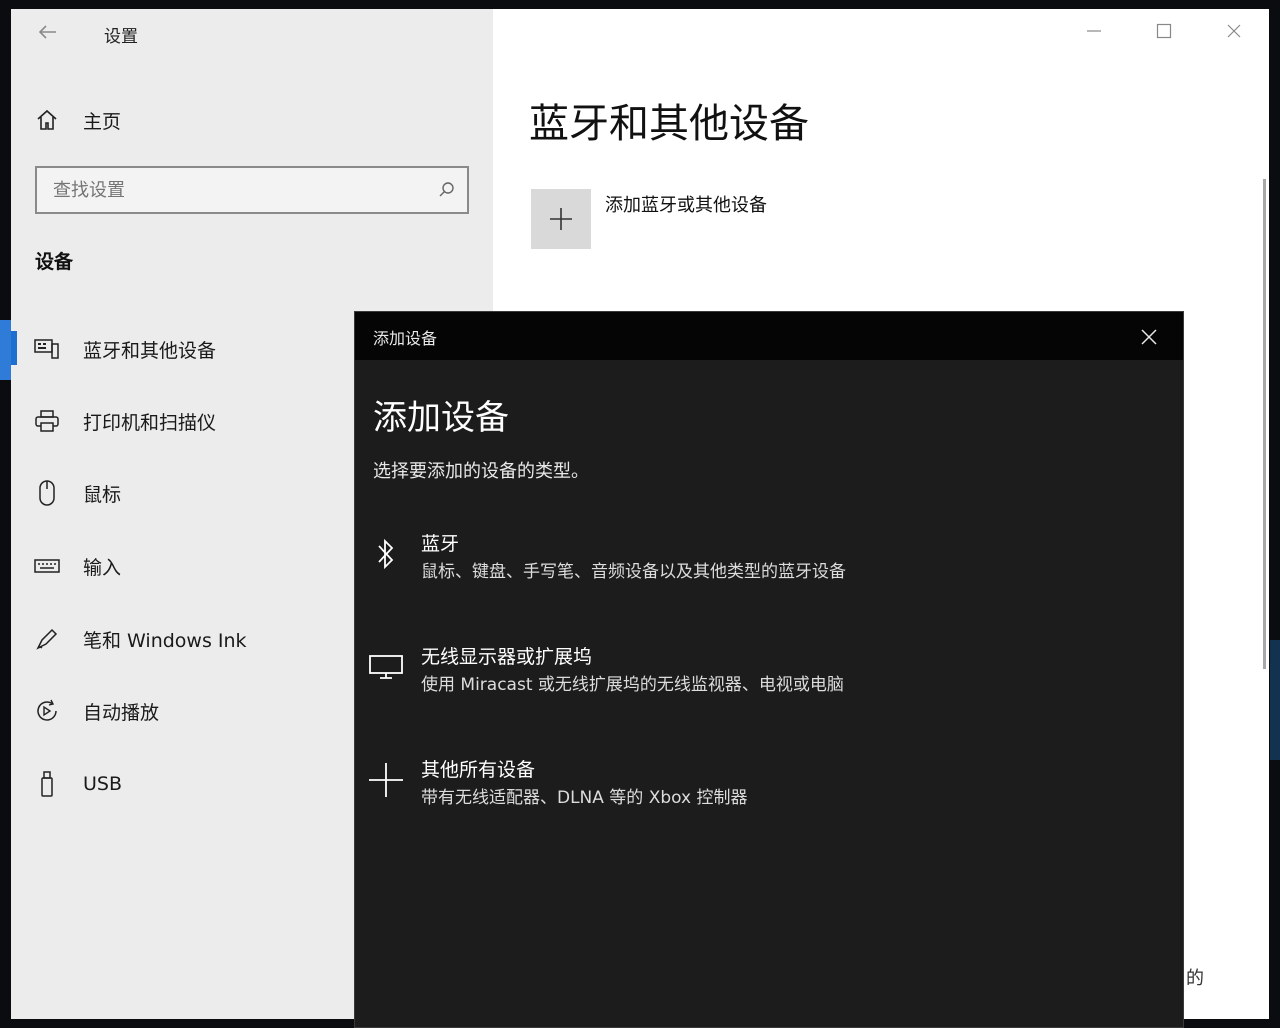 This screenshot has height=1028, width=1280. I want to click on search-icon, so click(447, 190).